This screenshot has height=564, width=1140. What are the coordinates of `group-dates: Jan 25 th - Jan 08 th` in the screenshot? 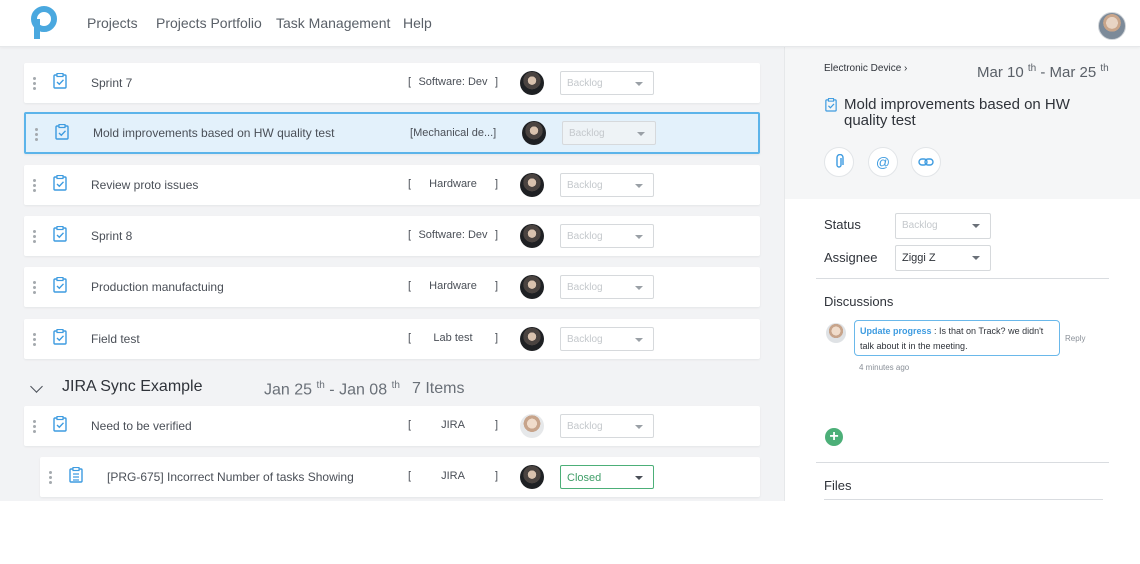 It's located at (332, 389).